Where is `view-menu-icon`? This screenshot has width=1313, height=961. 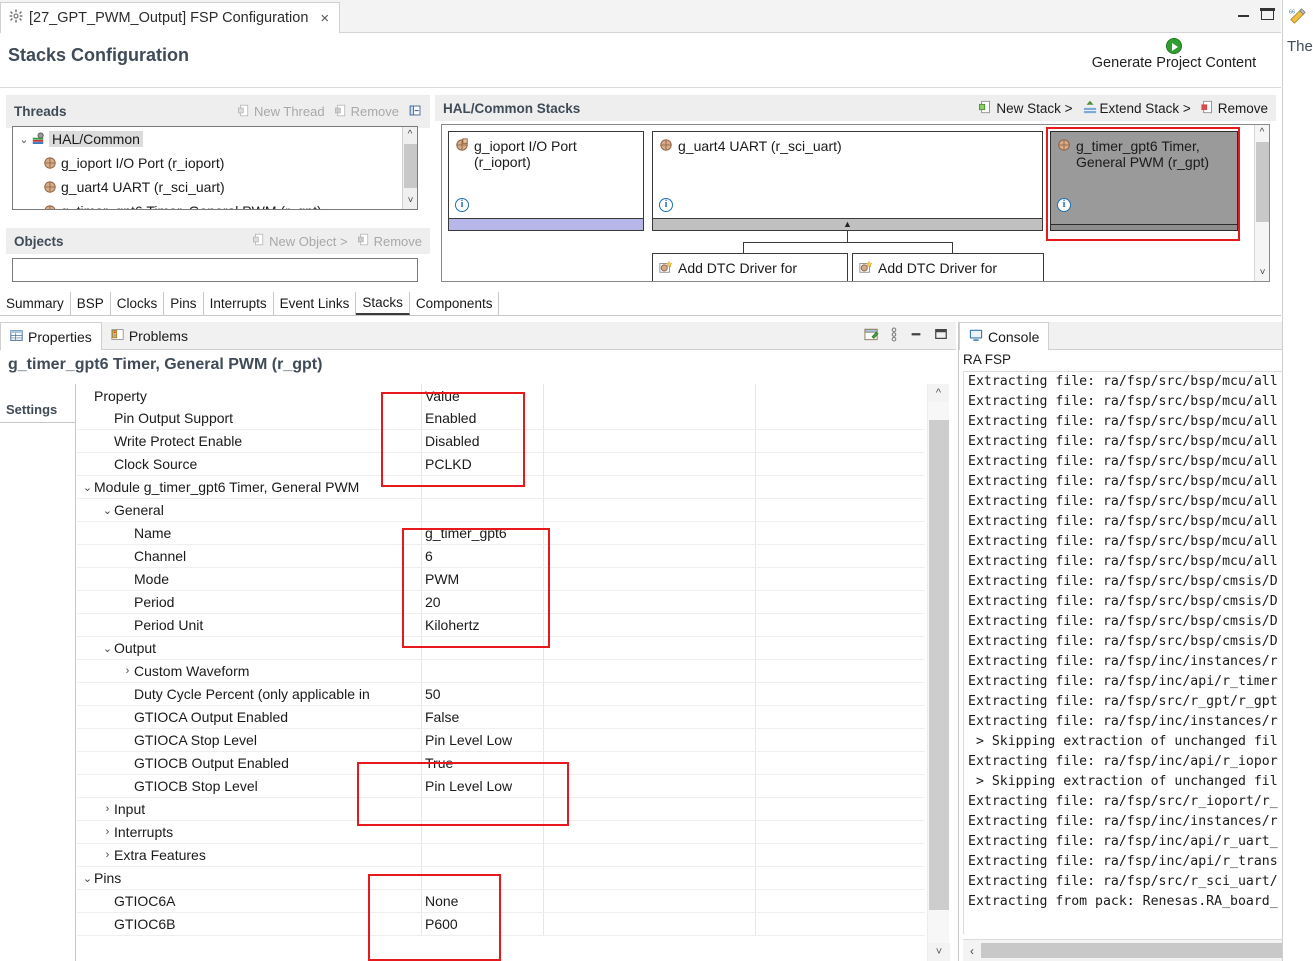
view-menu-icon is located at coordinates (894, 336).